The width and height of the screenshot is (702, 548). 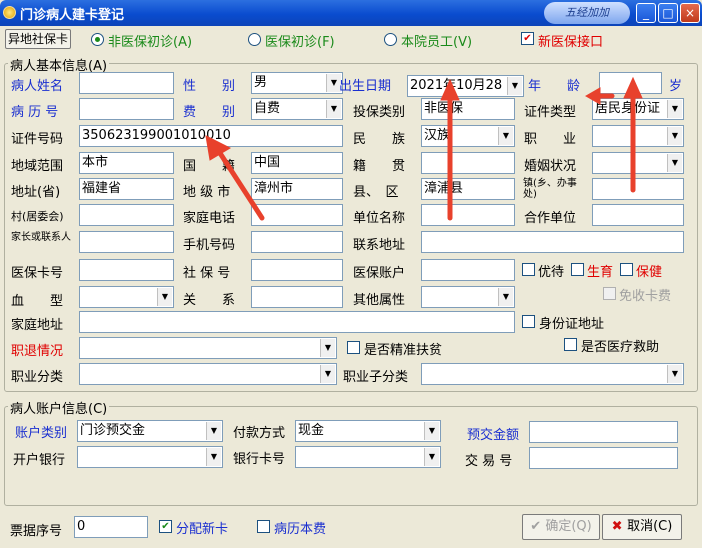 What do you see at coordinates (240, 184) in the screenshot?
I see `annotation-arrow-id` at bounding box center [240, 184].